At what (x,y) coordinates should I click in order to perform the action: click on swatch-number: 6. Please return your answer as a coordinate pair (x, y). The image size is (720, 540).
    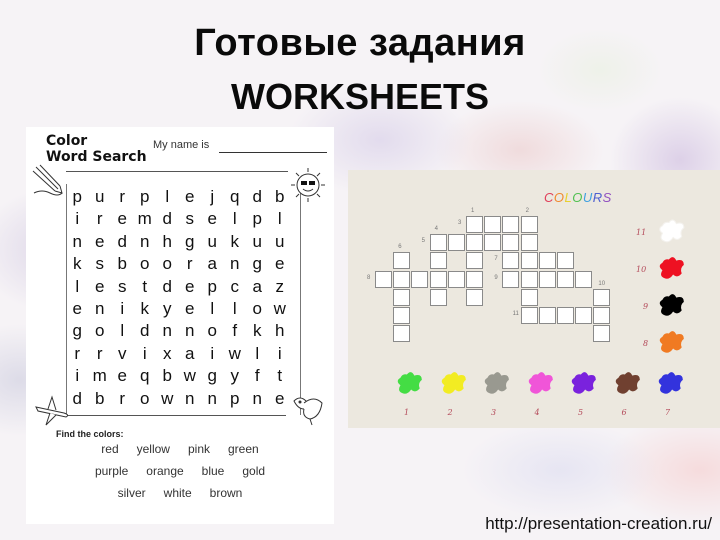
    Looking at the image, I should click on (624, 412).